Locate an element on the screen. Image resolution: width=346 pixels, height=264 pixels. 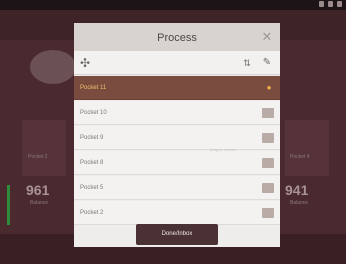
bg-sub-right: Balance is located at coordinates (299, 203).